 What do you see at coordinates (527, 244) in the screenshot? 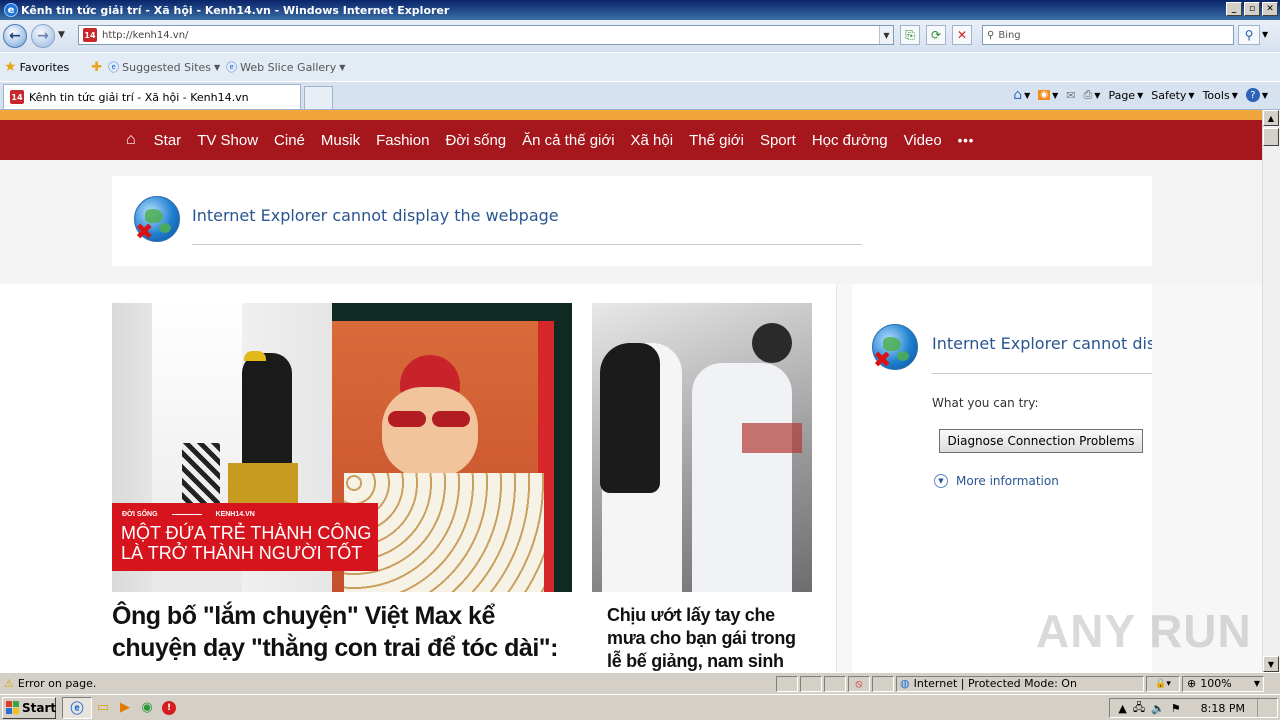
I see `divider` at bounding box center [527, 244].